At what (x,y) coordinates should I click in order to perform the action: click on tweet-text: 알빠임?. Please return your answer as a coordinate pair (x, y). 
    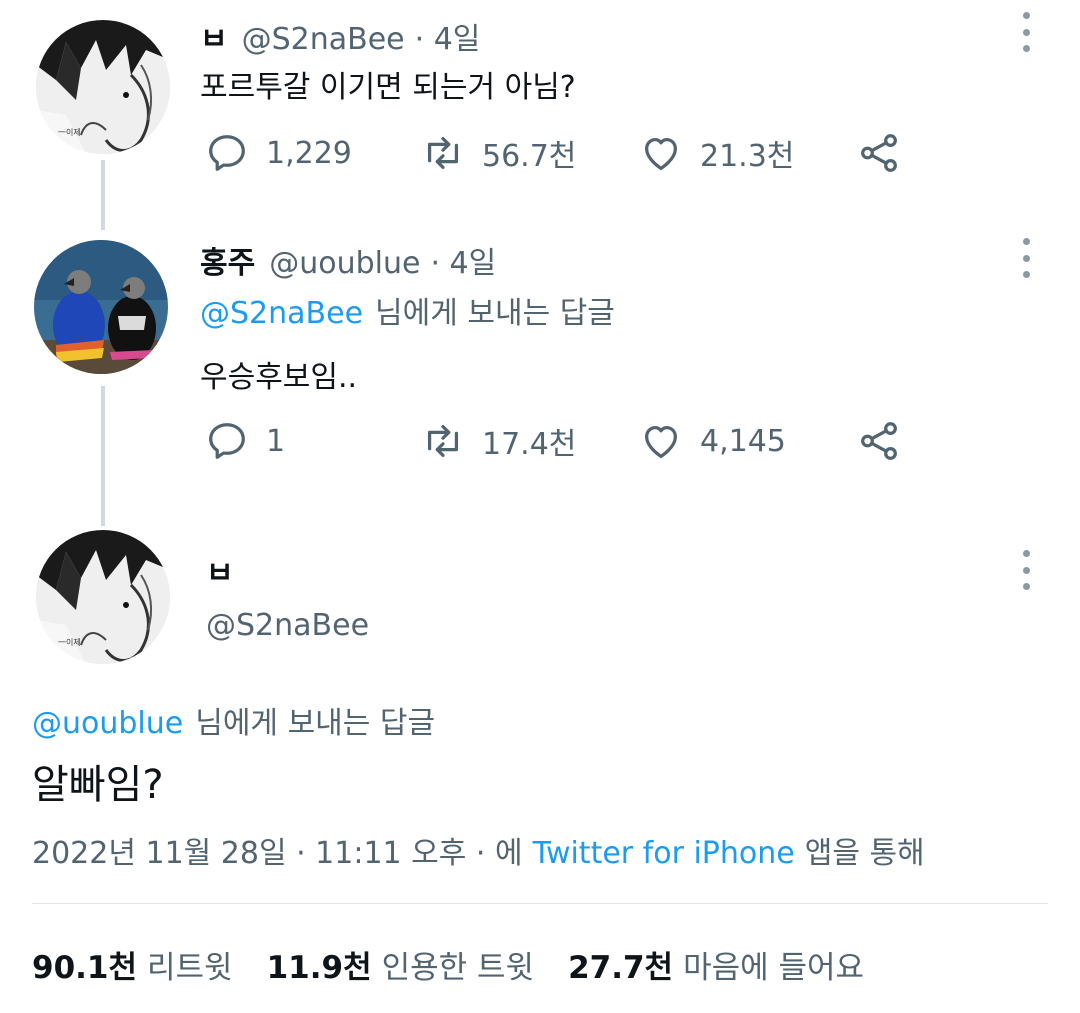
    Looking at the image, I should click on (98, 785).